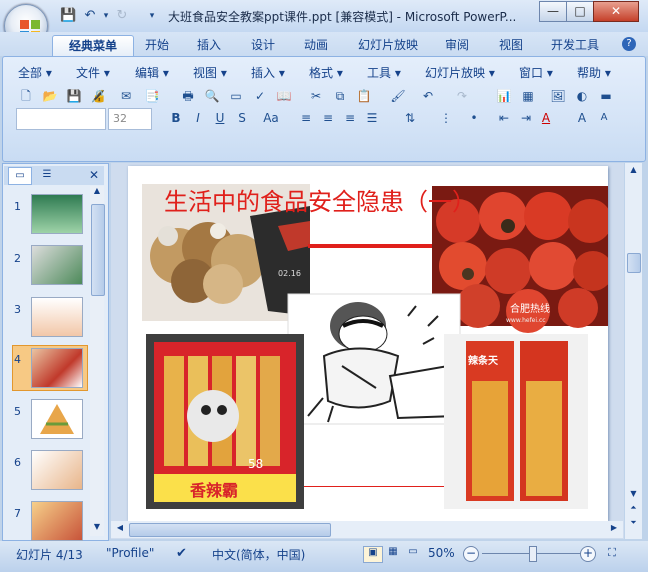 This screenshot has width=648, height=572. I want to click on grayscale-icon: ◐, so click(582, 96).